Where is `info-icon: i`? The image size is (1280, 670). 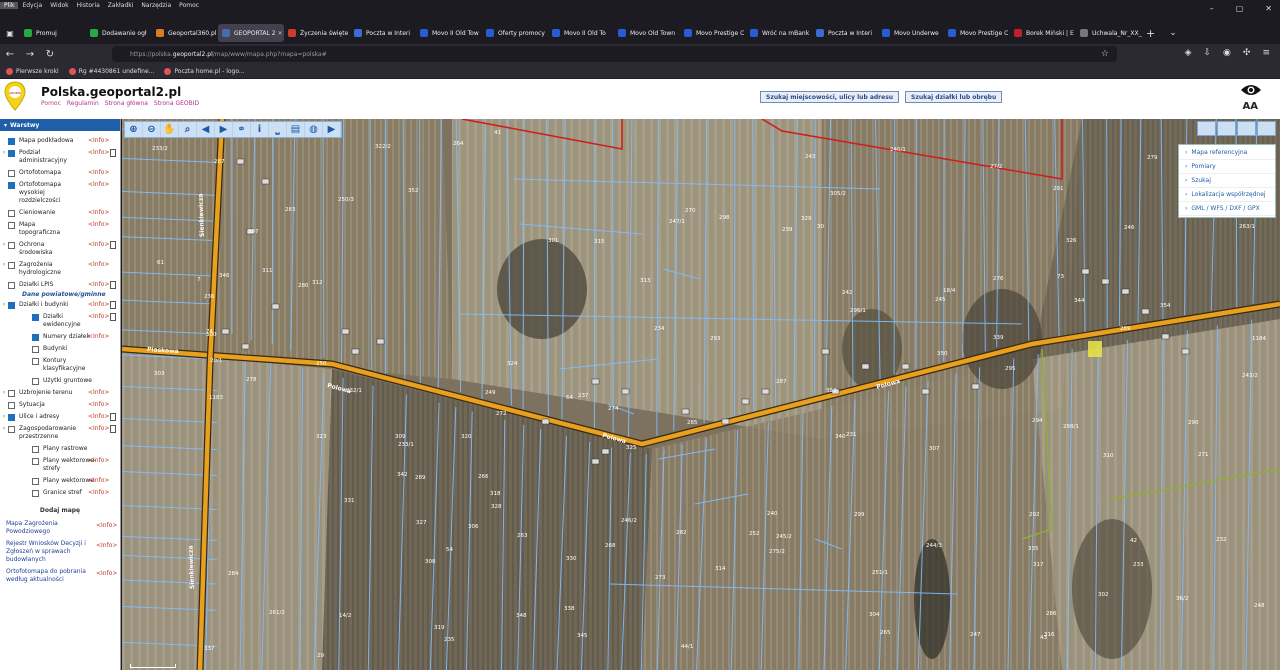 info-icon: i is located at coordinates (260, 129).